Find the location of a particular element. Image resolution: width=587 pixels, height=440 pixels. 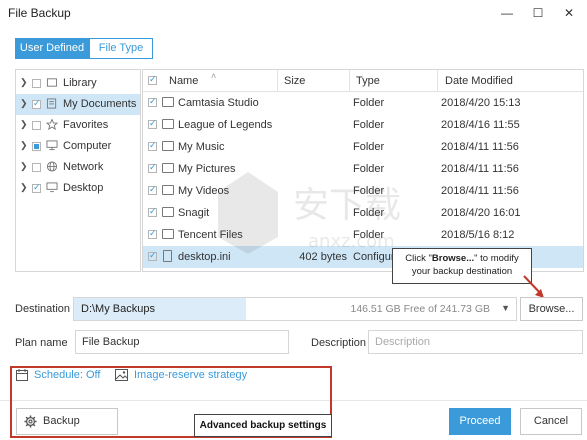

close-button: ✕ is located at coordinates (569, 13).